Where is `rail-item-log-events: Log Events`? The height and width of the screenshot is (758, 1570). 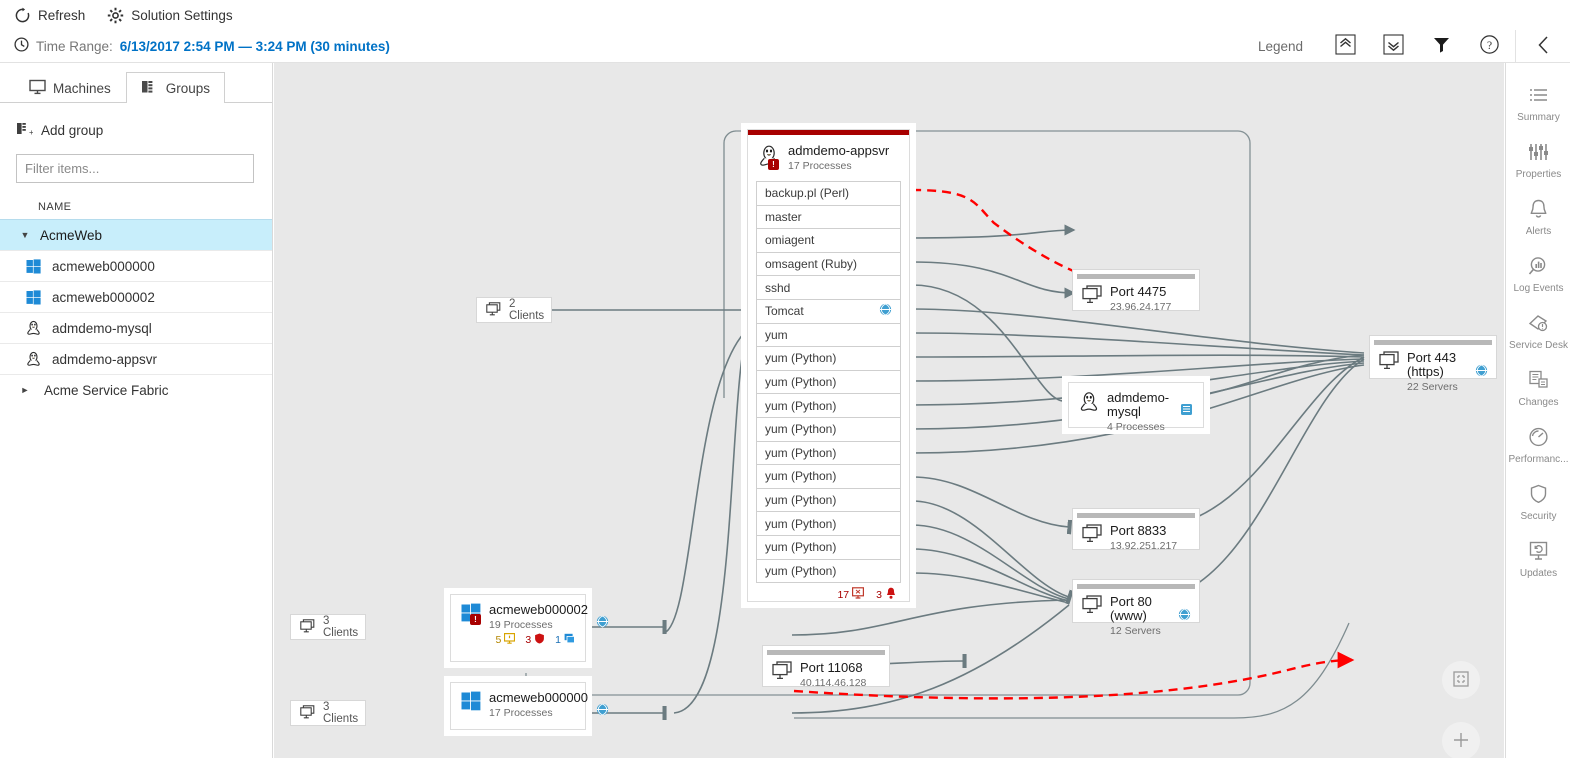
rail-item-log-events: Log Events is located at coordinates (1538, 274).